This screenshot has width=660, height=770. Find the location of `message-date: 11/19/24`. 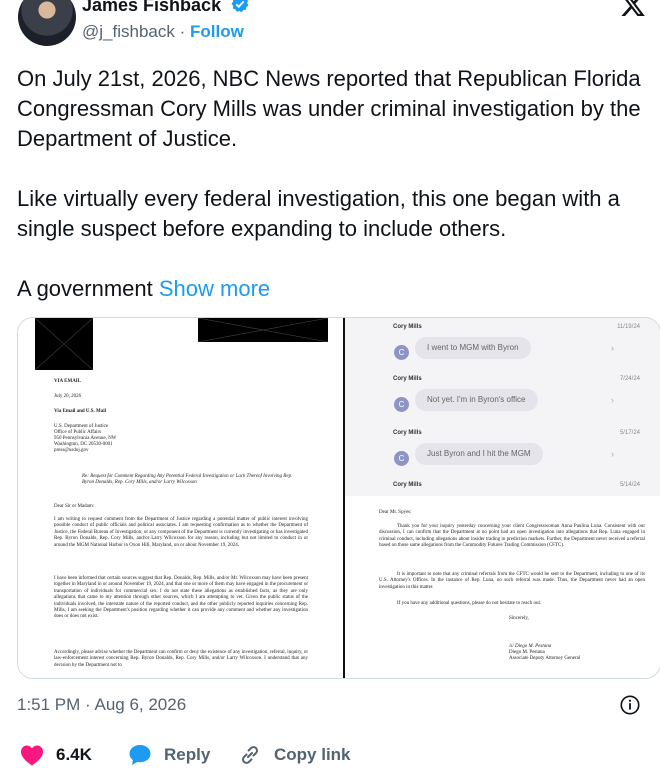

message-date: 11/19/24 is located at coordinates (628, 327).